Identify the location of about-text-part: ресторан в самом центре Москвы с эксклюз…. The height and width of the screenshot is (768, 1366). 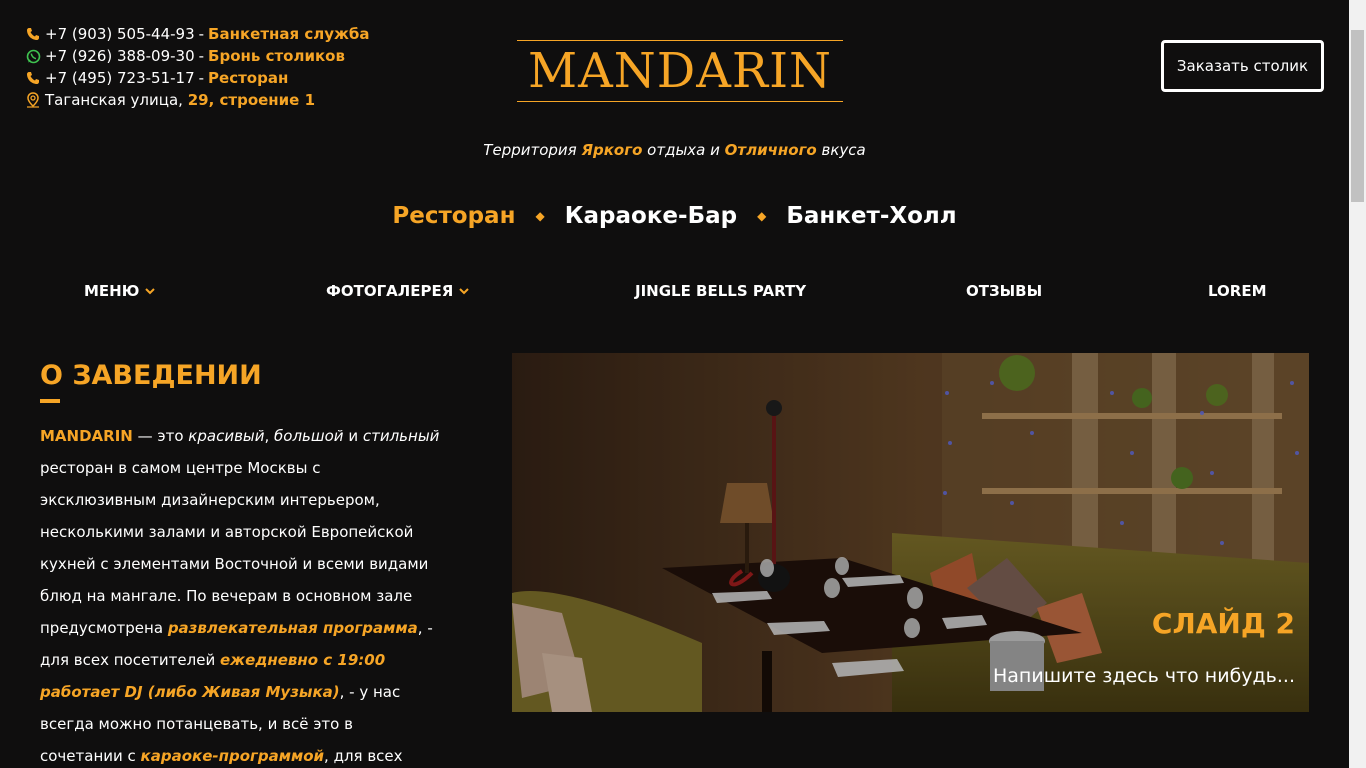
(234, 548).